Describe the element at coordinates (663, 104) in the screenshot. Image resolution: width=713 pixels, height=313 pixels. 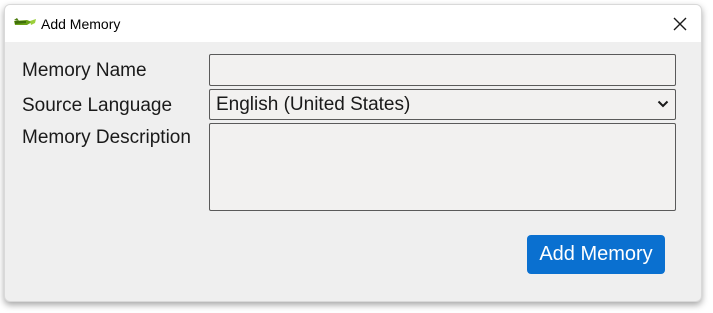
I see `chevron-down-icon` at that location.